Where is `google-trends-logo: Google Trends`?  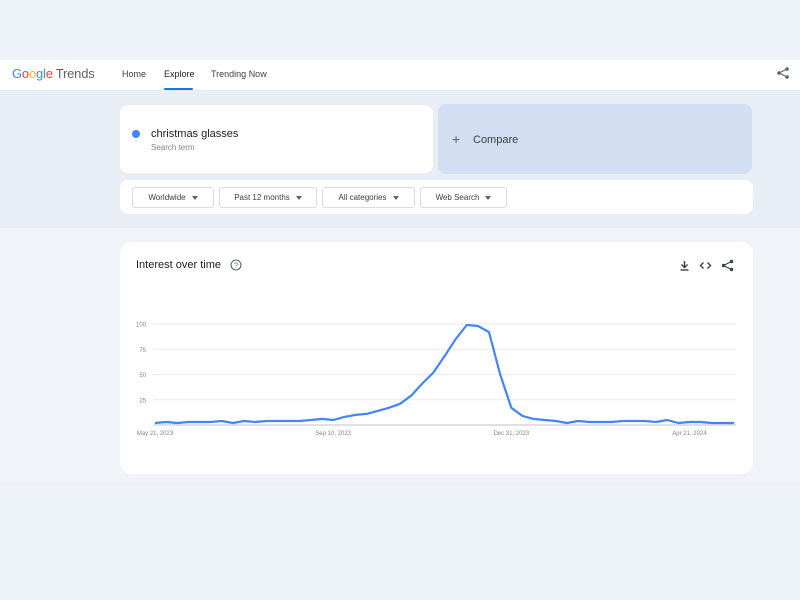 google-trends-logo: Google Trends is located at coordinates (53, 73).